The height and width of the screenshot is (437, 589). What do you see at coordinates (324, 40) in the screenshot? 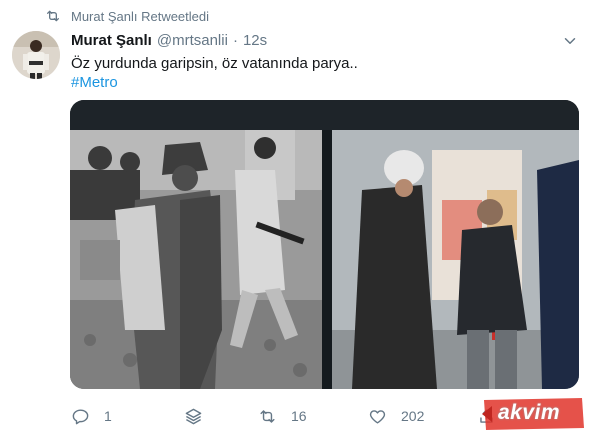
I see `tweet-header: Murat Şanlı @mrtsanlii · 12s` at bounding box center [324, 40].